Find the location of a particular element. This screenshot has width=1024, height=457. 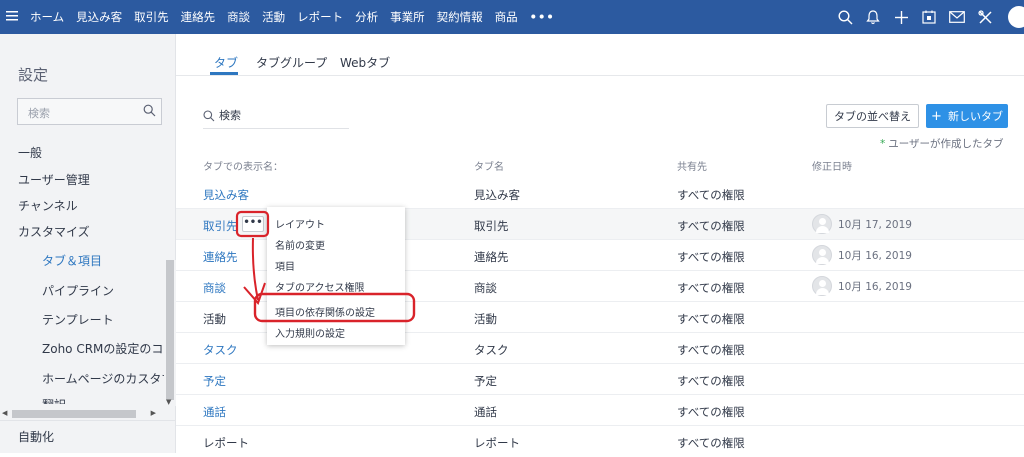

column-header-modified: 修正日時 is located at coordinates (832, 167).